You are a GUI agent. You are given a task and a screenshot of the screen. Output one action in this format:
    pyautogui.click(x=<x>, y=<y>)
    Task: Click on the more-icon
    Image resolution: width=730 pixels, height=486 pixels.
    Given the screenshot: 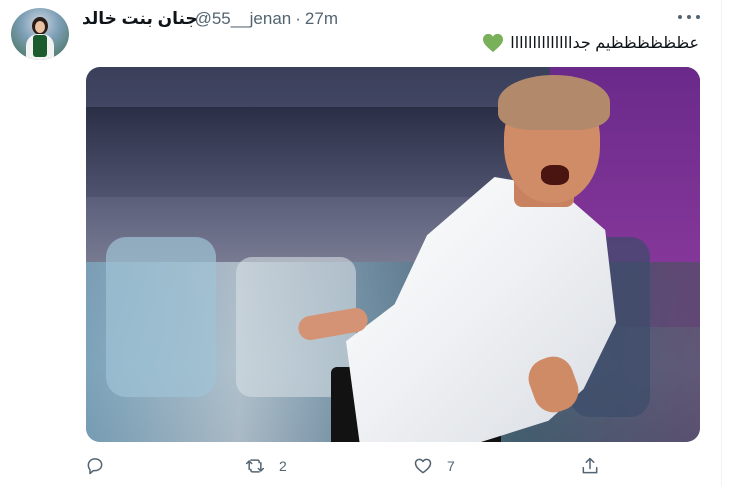 What is the action you would take?
    pyautogui.click(x=689, y=18)
    